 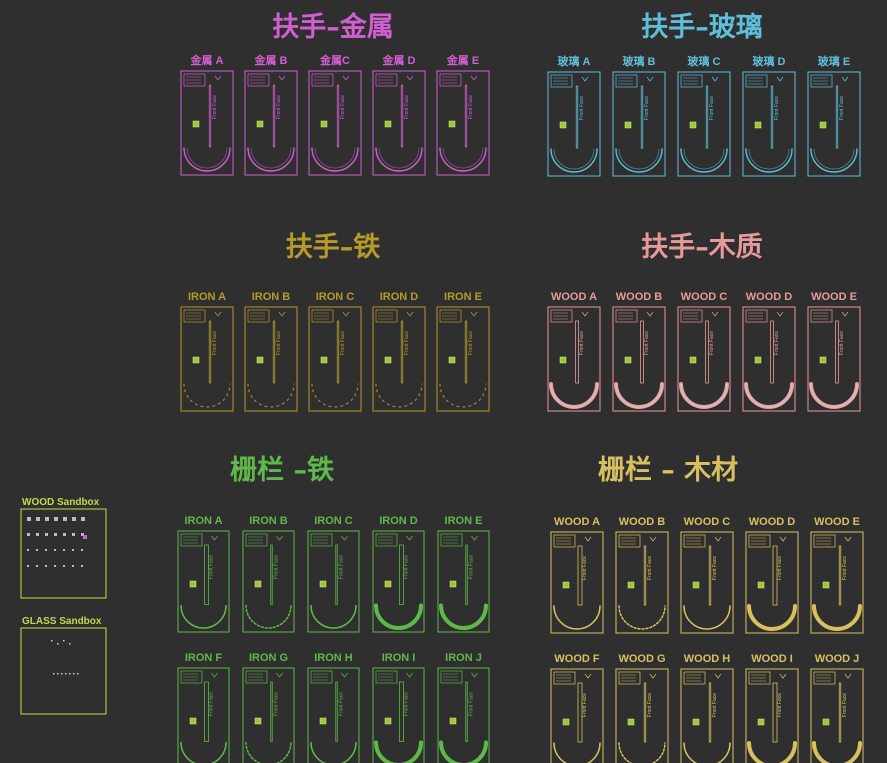 I want to click on card-label: IRON D, so click(x=398, y=521).